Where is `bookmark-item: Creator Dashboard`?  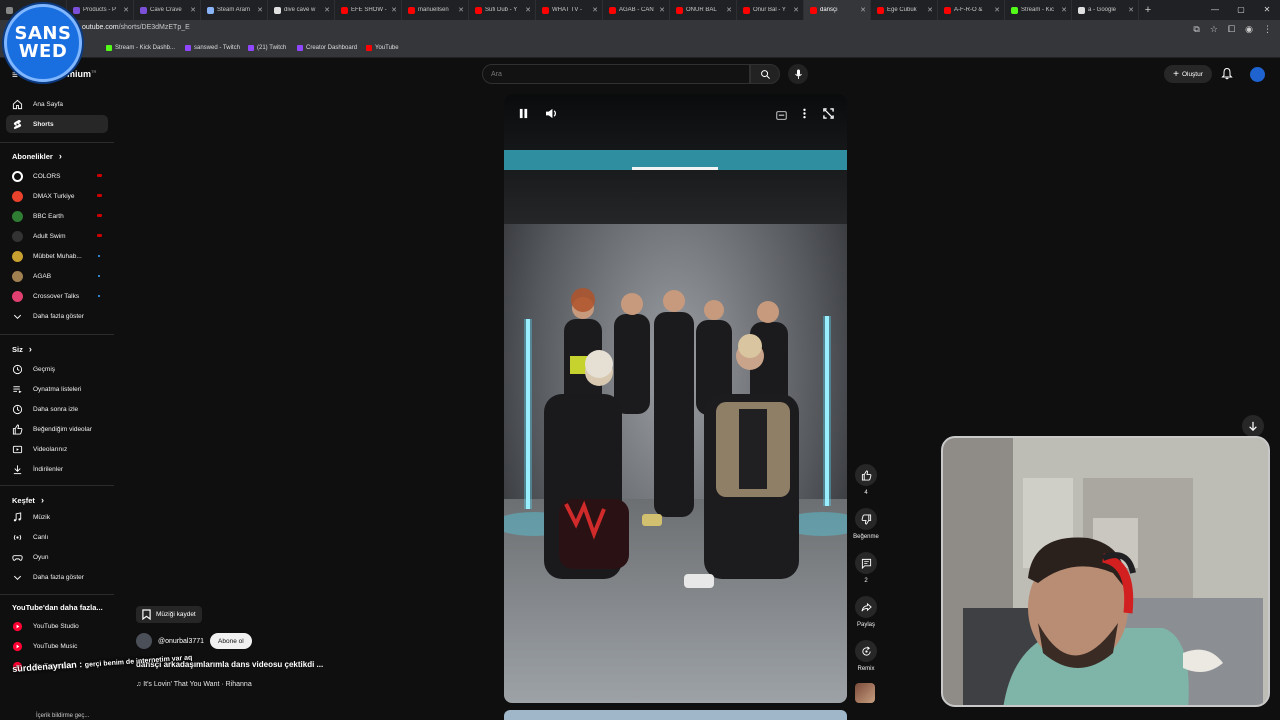 bookmark-item: Creator Dashboard is located at coordinates (327, 48).